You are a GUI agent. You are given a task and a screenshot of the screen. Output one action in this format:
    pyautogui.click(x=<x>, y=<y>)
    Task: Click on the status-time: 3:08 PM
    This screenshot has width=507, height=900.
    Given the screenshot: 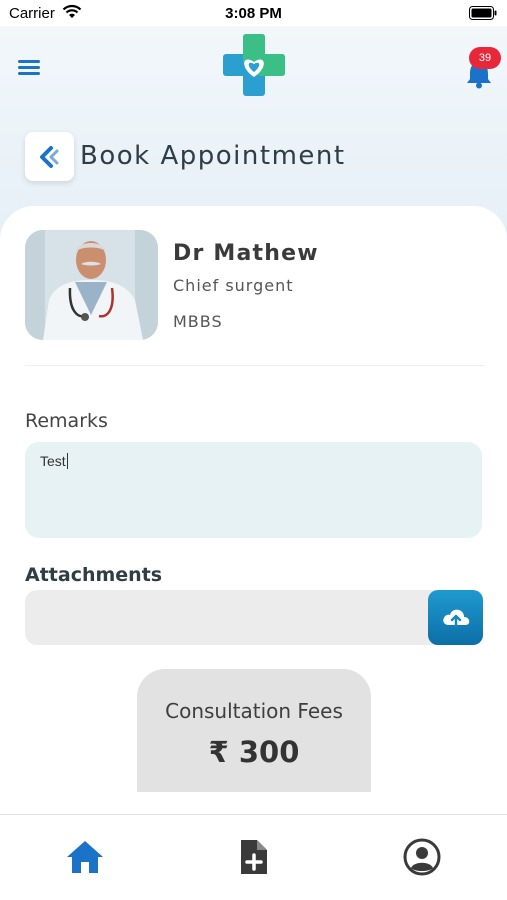 What is the action you would take?
    pyautogui.click(x=253, y=13)
    